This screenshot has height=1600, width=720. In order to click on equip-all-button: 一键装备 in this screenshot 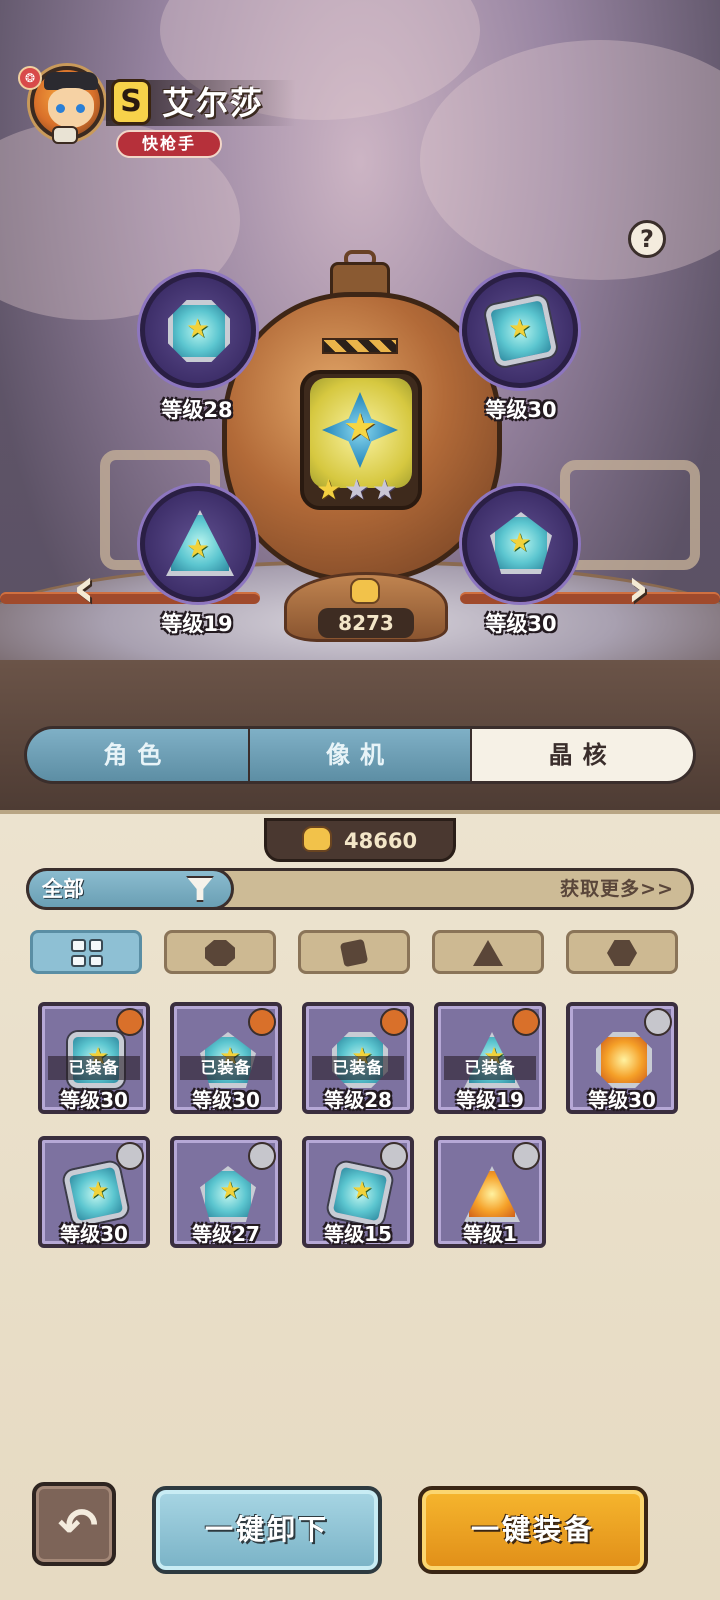, I will do `click(533, 1530)`.